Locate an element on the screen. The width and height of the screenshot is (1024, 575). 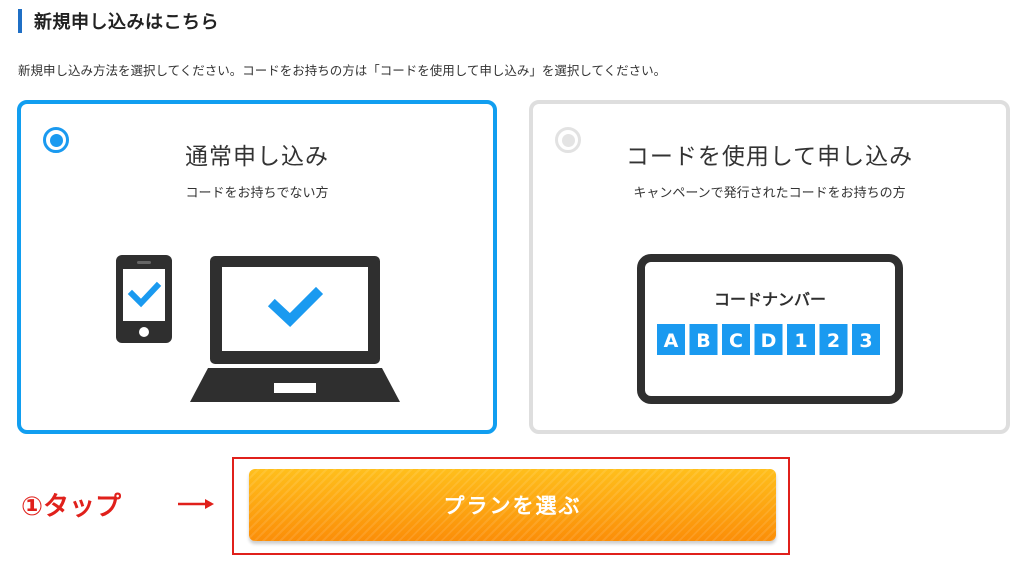
code-char: D is located at coordinates (769, 341).